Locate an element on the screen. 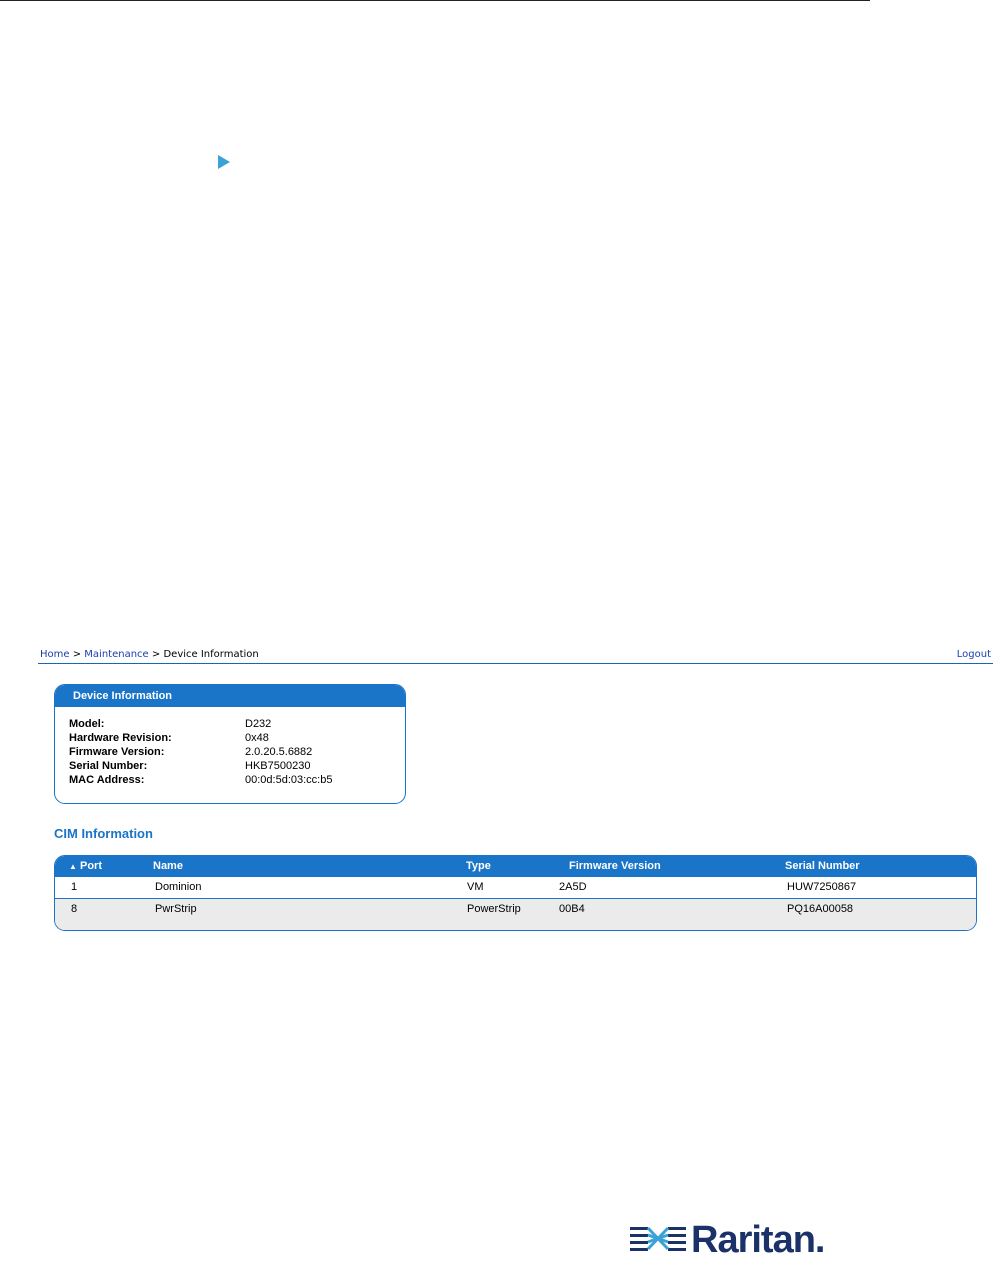 Image resolution: width=993 pixels, height=1262 pixels. device-info-value: HKB7500230 is located at coordinates (278, 766).